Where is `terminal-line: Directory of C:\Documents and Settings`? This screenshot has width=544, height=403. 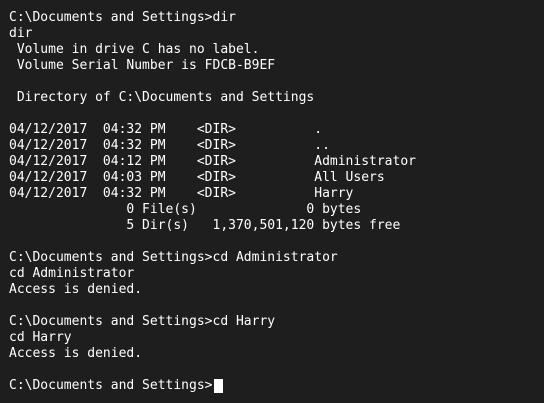 terminal-line: Directory of C:\Documents and Settings is located at coordinates (162, 97).